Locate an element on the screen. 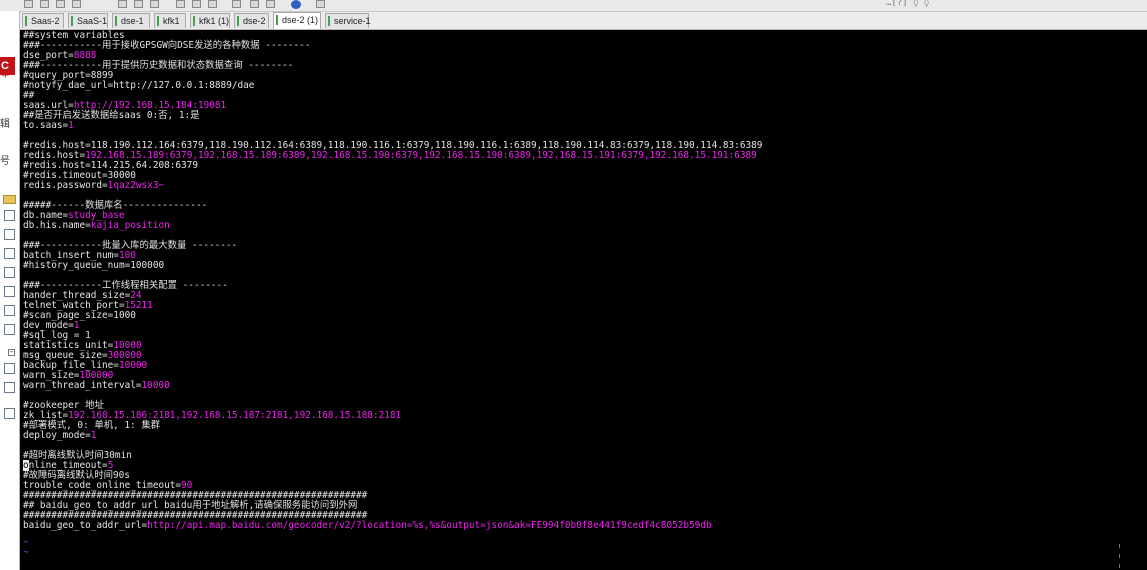  terminal-line: #scan_page_size=1000 is located at coordinates (392, 316).